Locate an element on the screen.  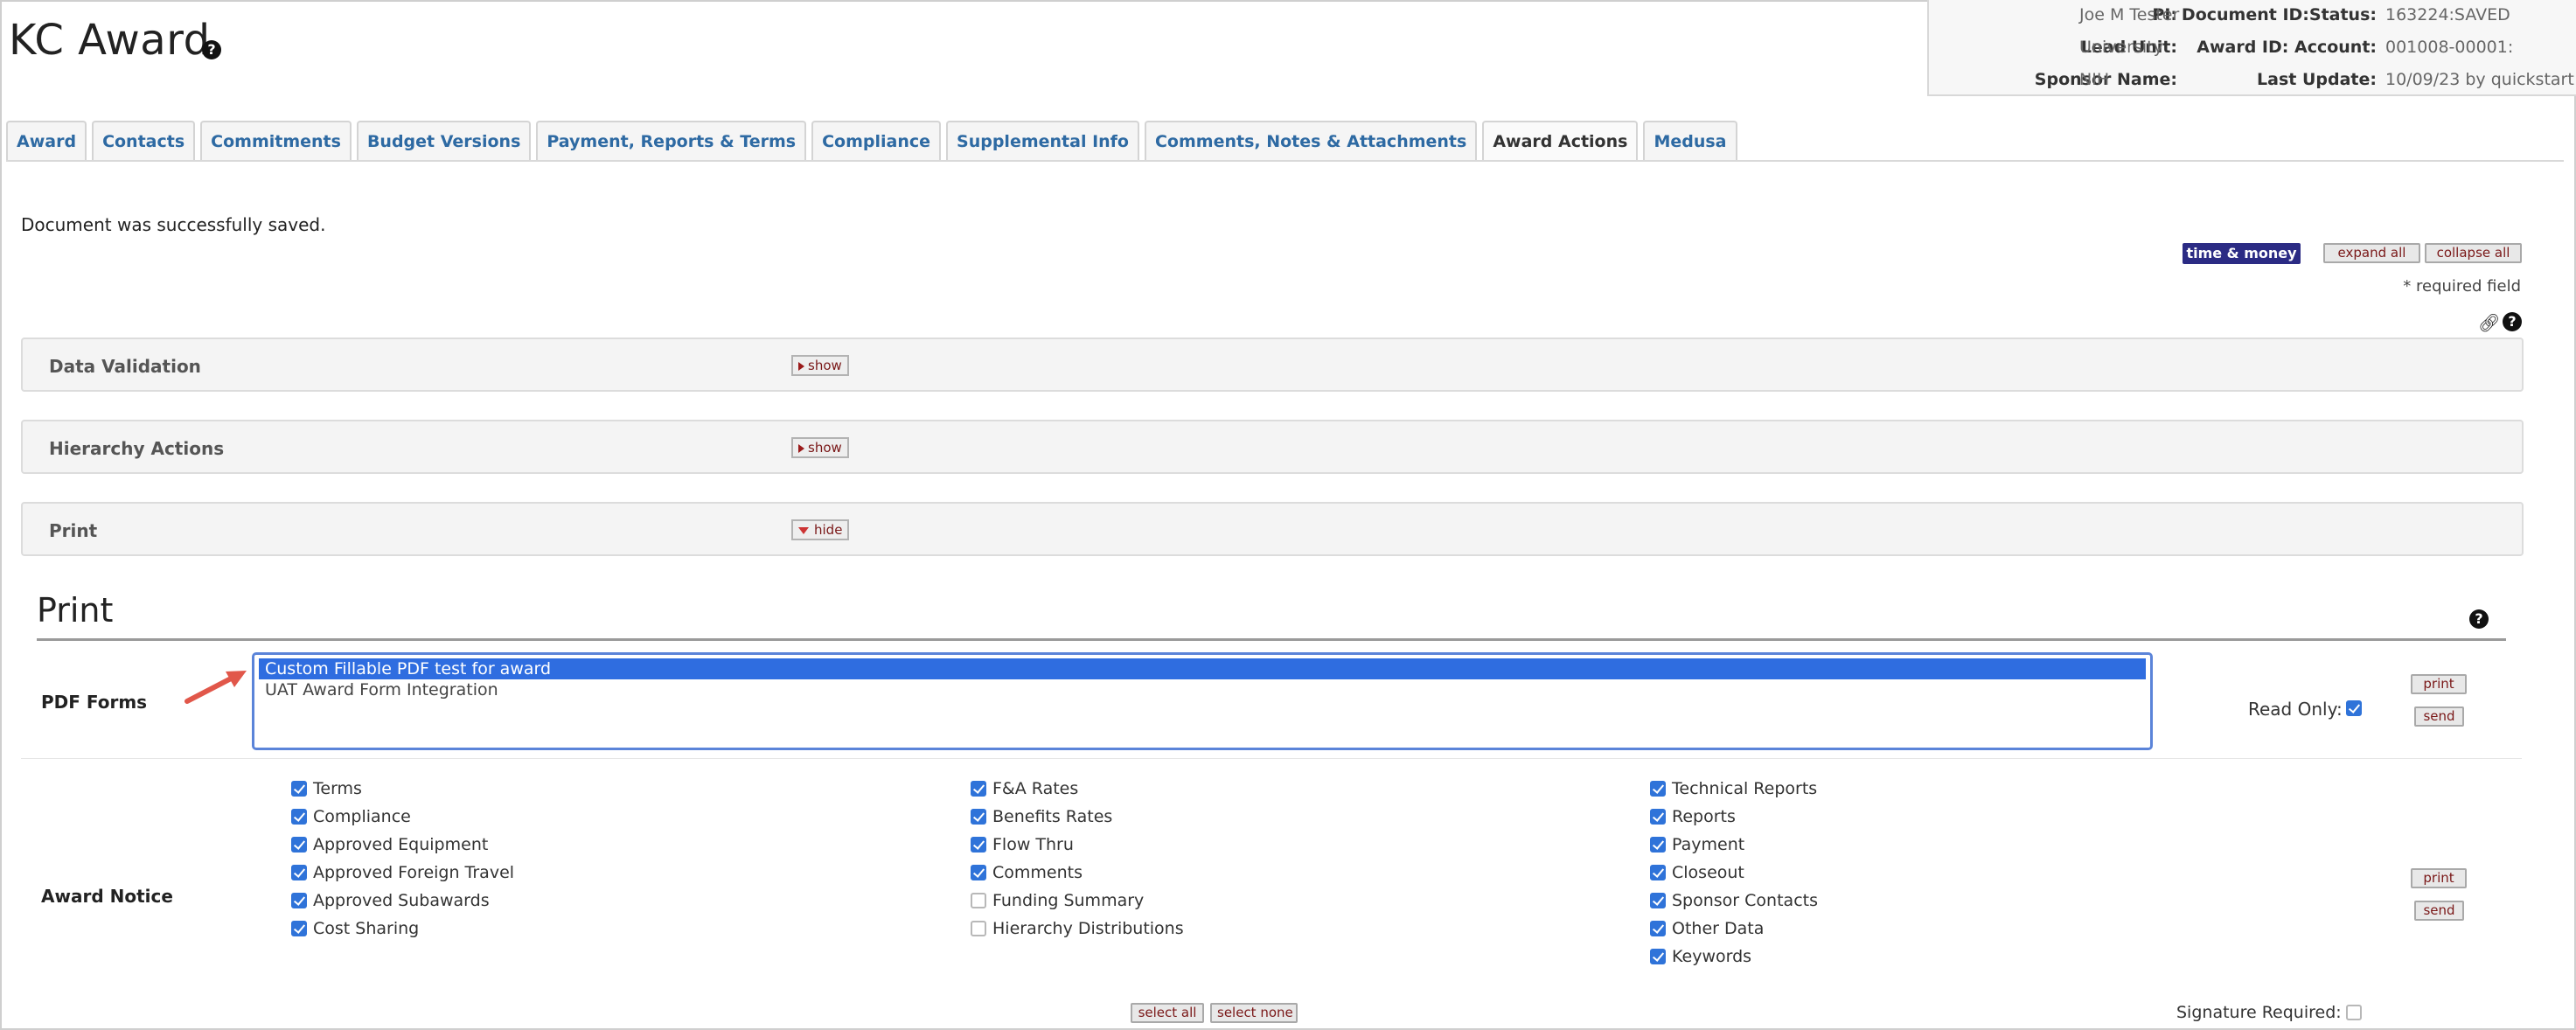
cost-sharing-label: Cost Sharing is located at coordinates (366, 928).